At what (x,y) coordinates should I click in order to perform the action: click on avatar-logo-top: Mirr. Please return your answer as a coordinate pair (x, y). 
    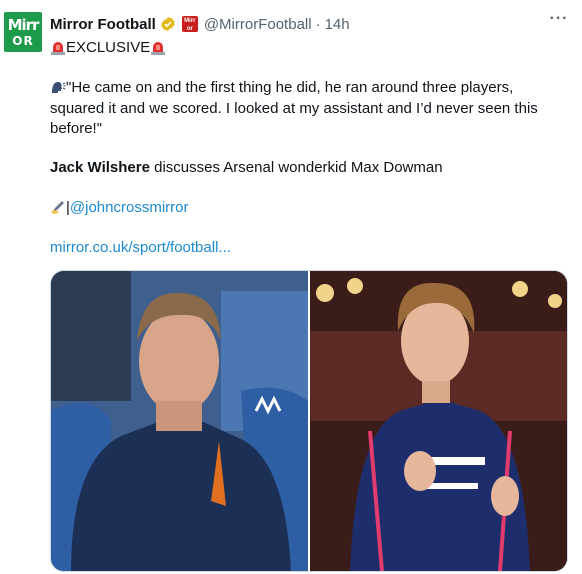
    Looking at the image, I should click on (23, 25).